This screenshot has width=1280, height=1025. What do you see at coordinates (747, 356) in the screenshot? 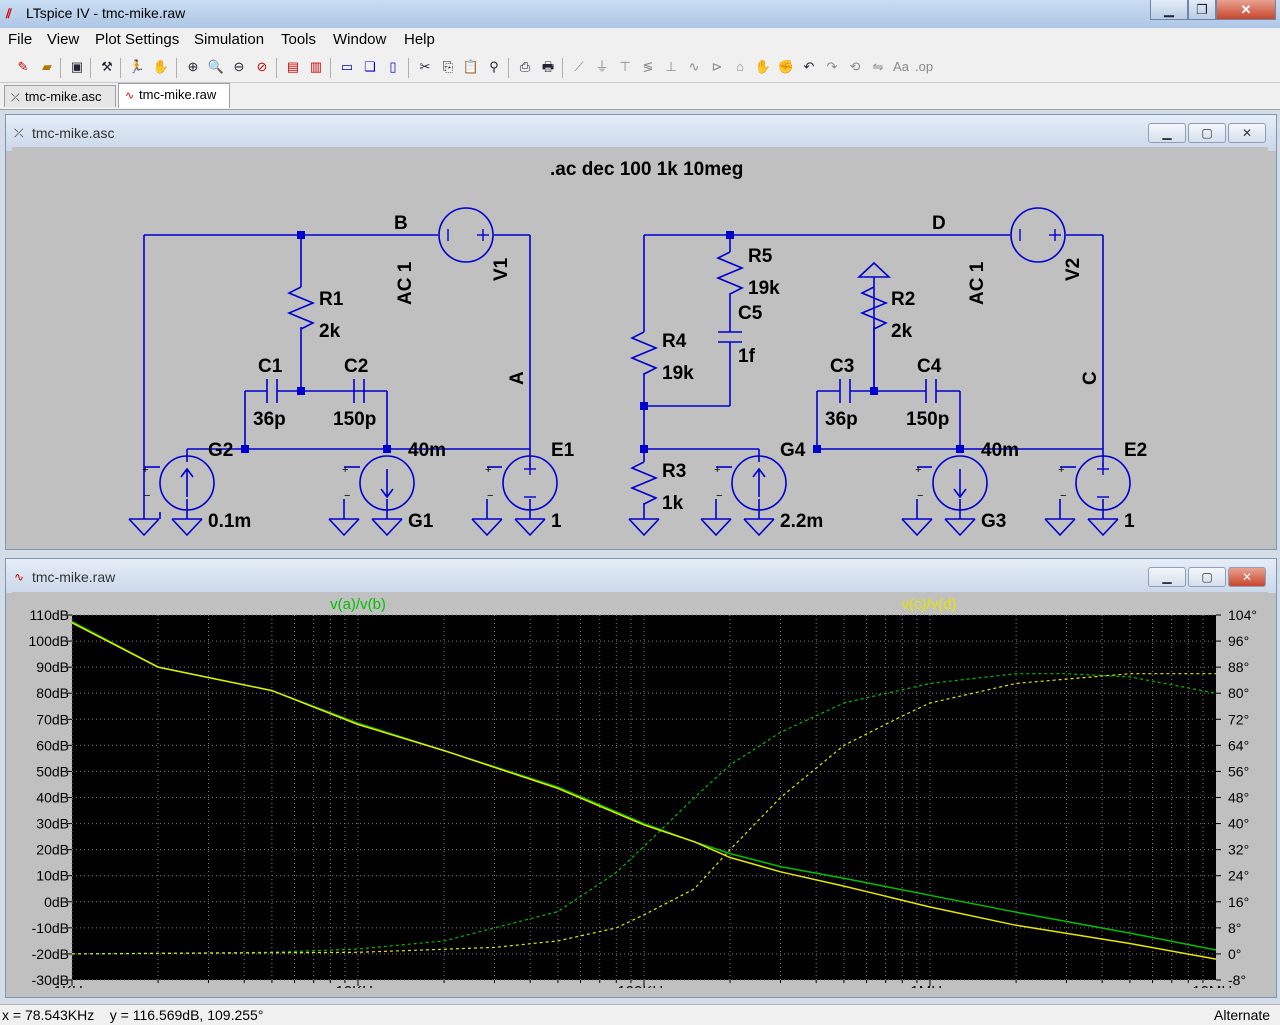
I see `c5-value: 1f` at bounding box center [747, 356].